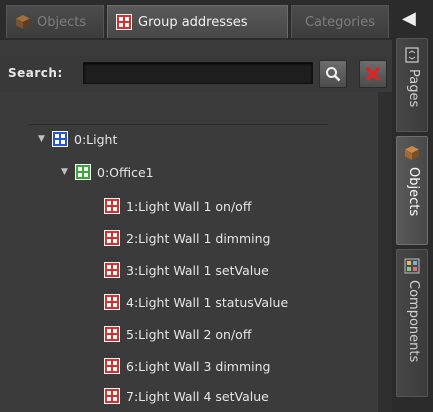 This screenshot has height=412, width=433. I want to click on tree-divider, so click(178, 124).